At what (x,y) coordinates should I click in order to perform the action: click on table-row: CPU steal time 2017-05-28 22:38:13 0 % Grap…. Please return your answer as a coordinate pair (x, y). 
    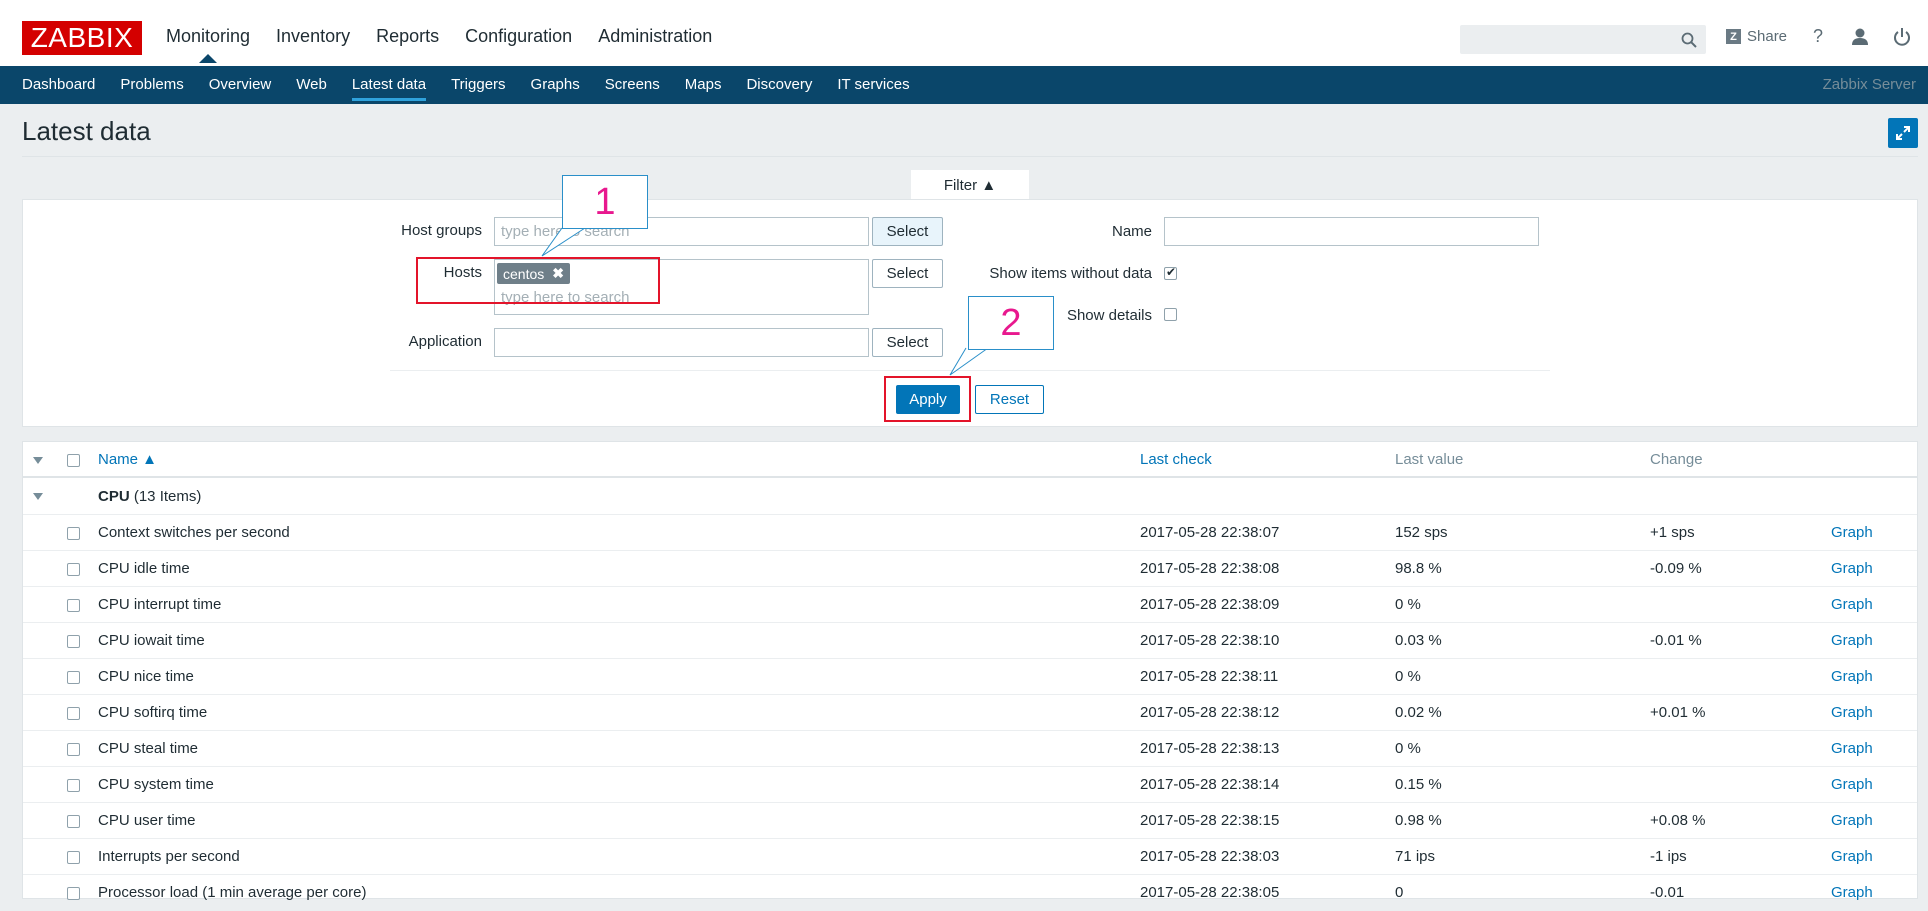
    Looking at the image, I should click on (970, 749).